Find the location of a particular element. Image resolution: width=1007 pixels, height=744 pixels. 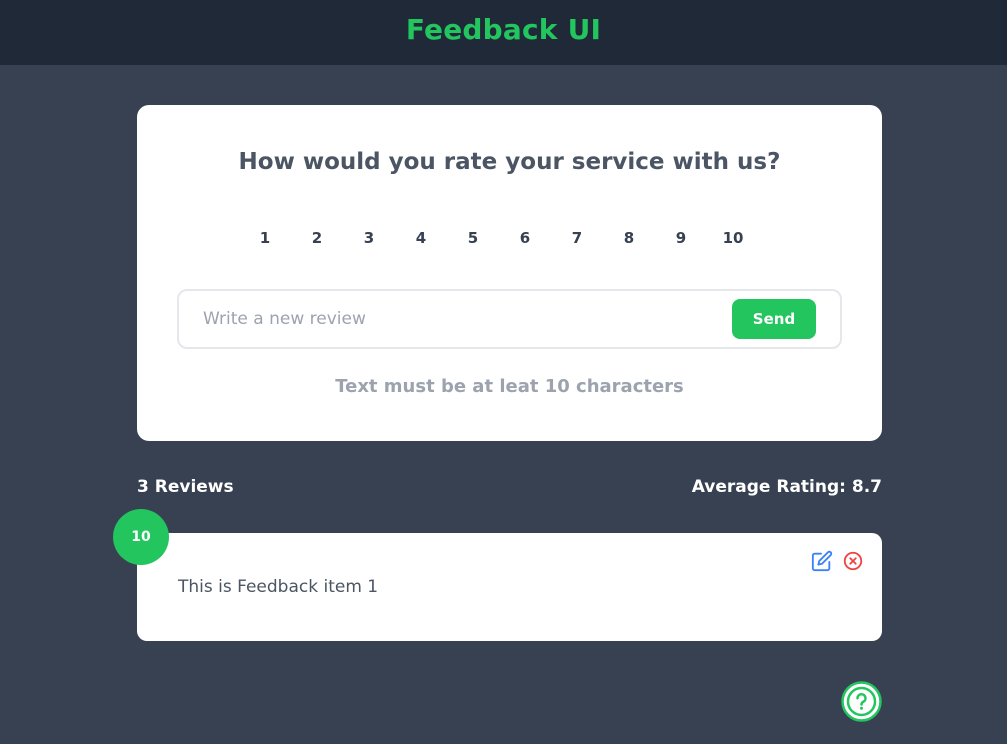

rating-option-3: 3 is located at coordinates (369, 238).